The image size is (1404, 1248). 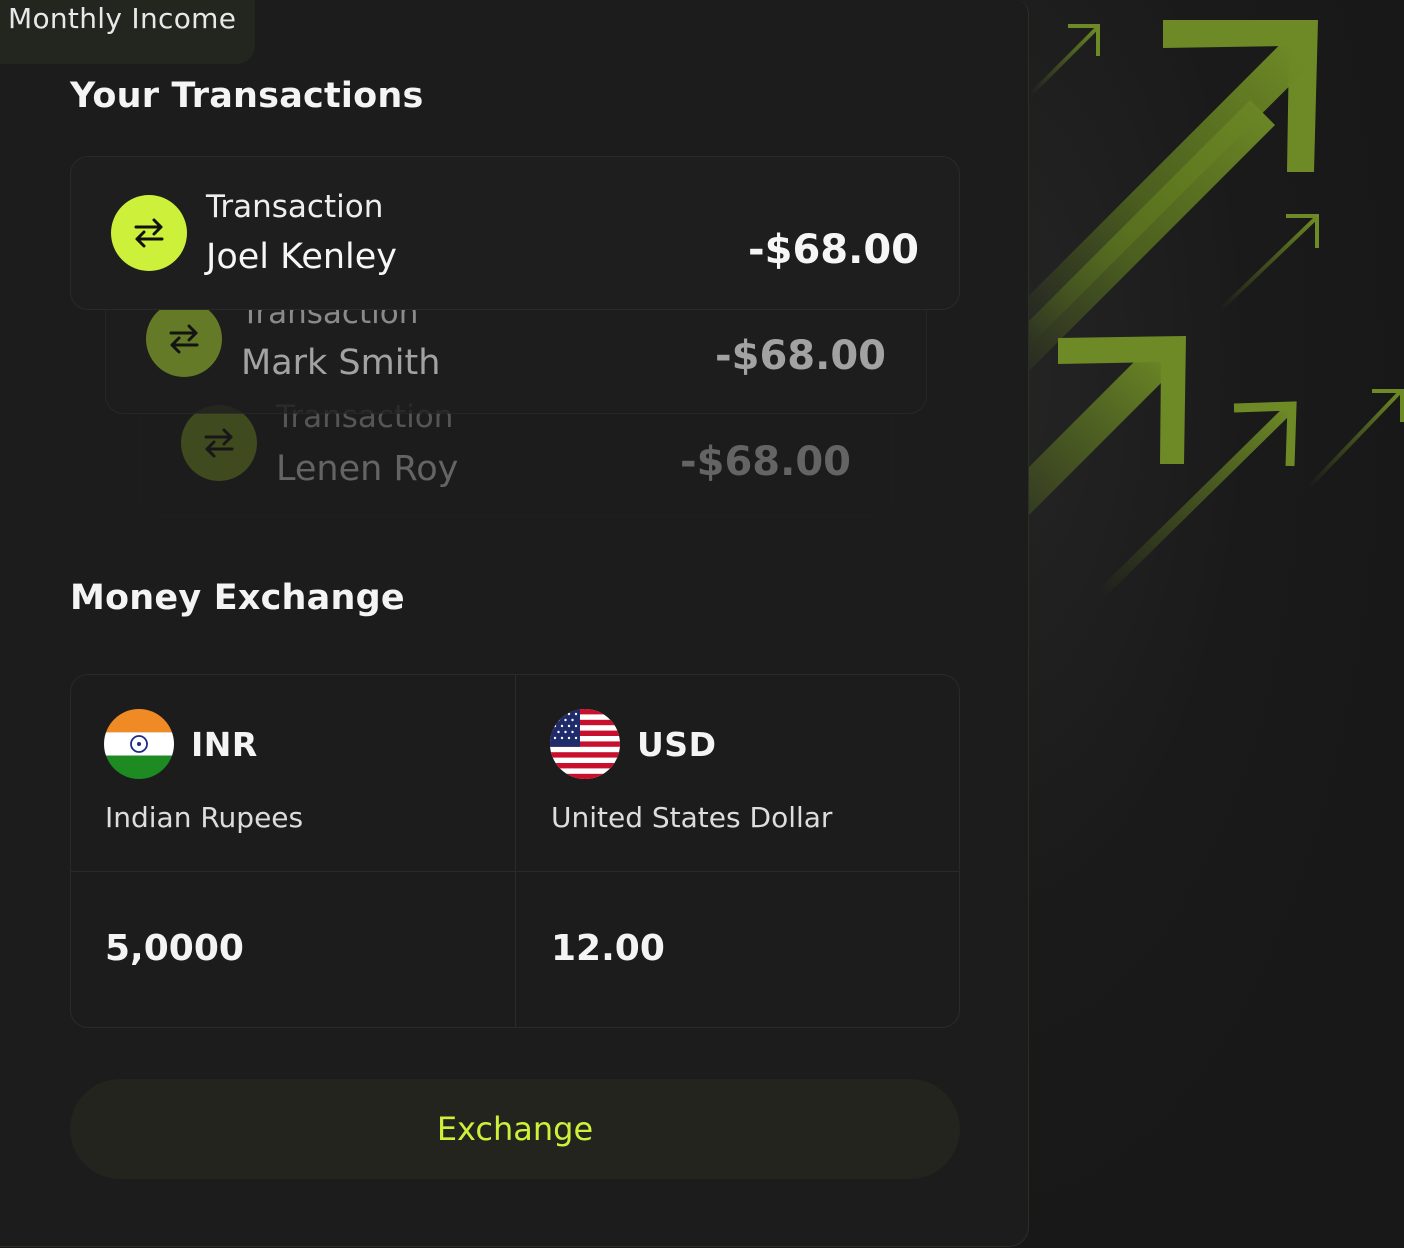 What do you see at coordinates (122, 18) in the screenshot?
I see `tab-label: Monthly Income` at bounding box center [122, 18].